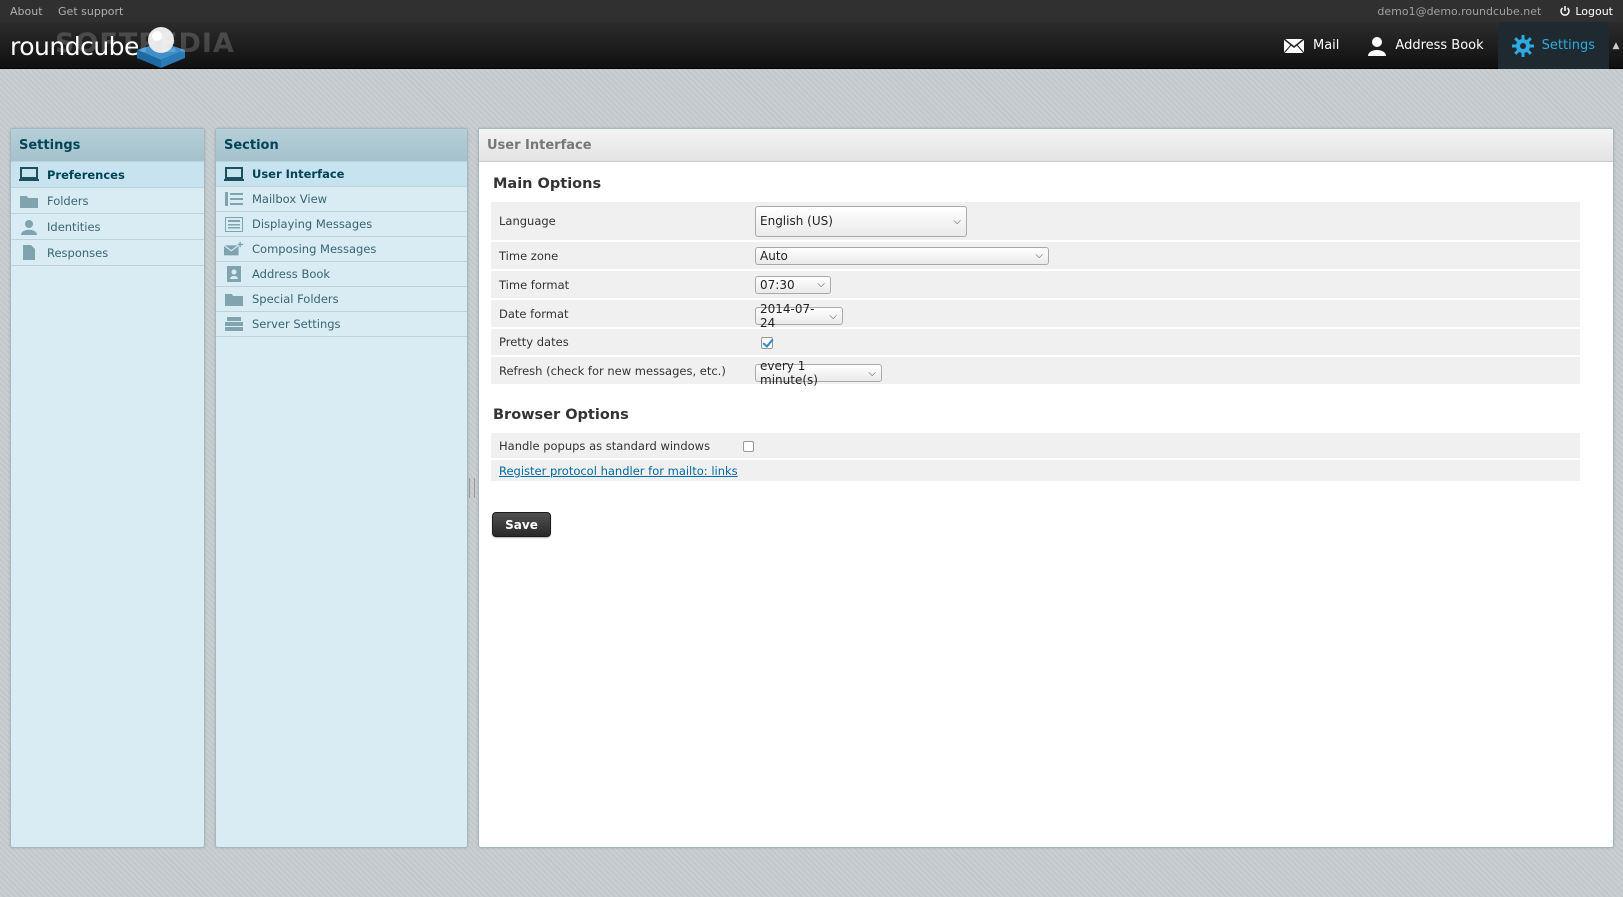  What do you see at coordinates (234, 249) in the screenshot?
I see `compose-icon` at bounding box center [234, 249].